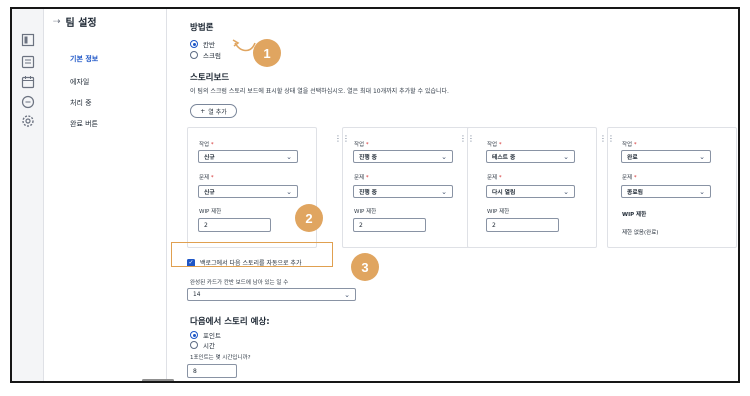 This screenshot has height=396, width=750. I want to click on radio-scrum: 스크럼, so click(205, 55).